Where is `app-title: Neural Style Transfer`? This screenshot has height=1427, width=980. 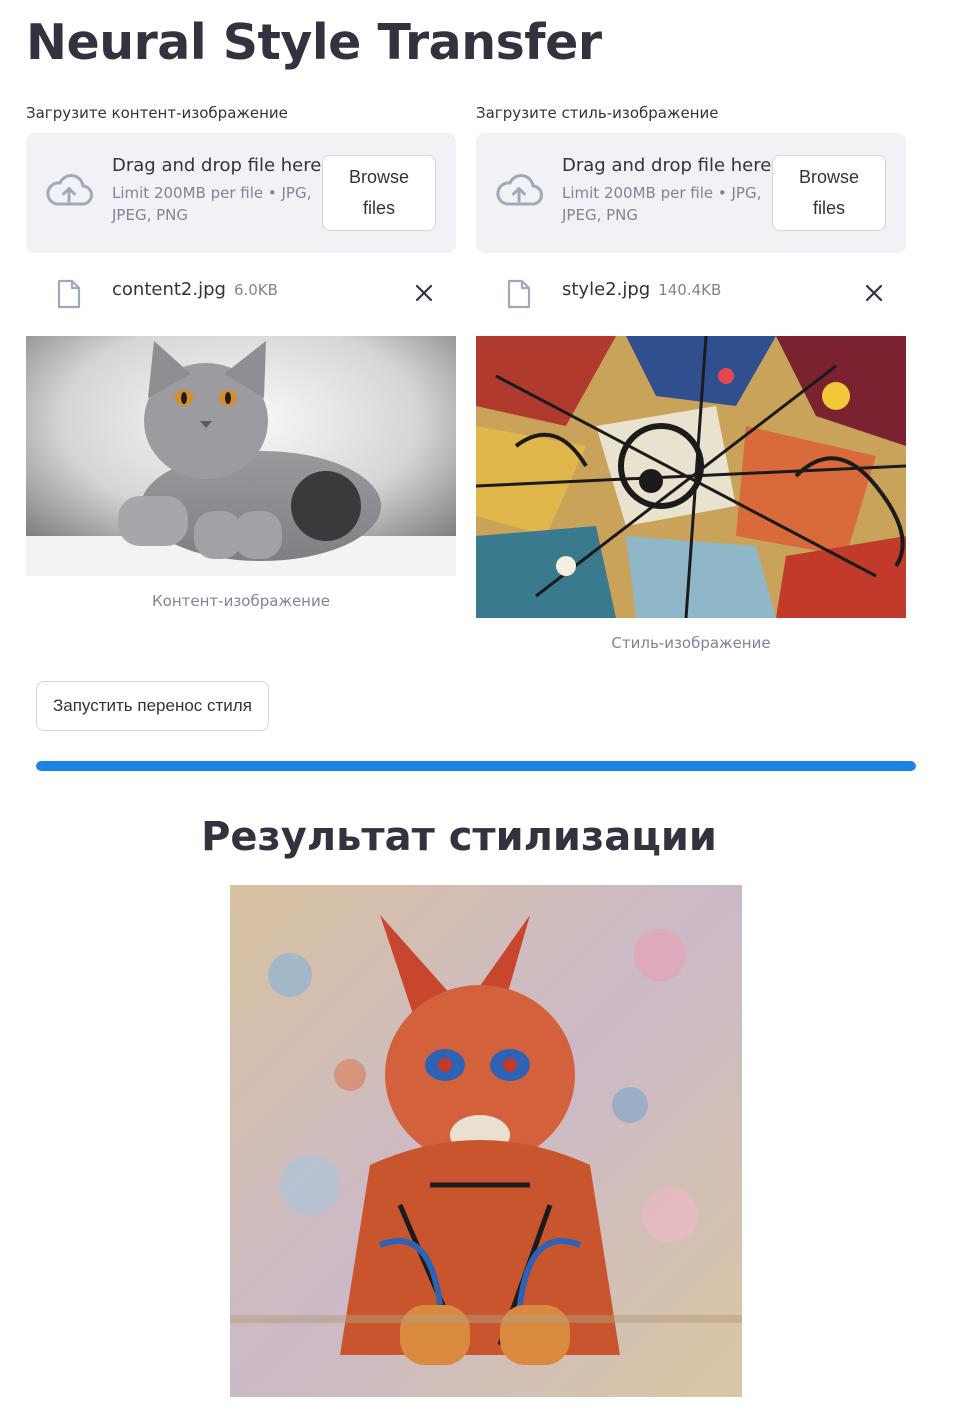
app-title: Neural Style Transfer is located at coordinates (314, 42).